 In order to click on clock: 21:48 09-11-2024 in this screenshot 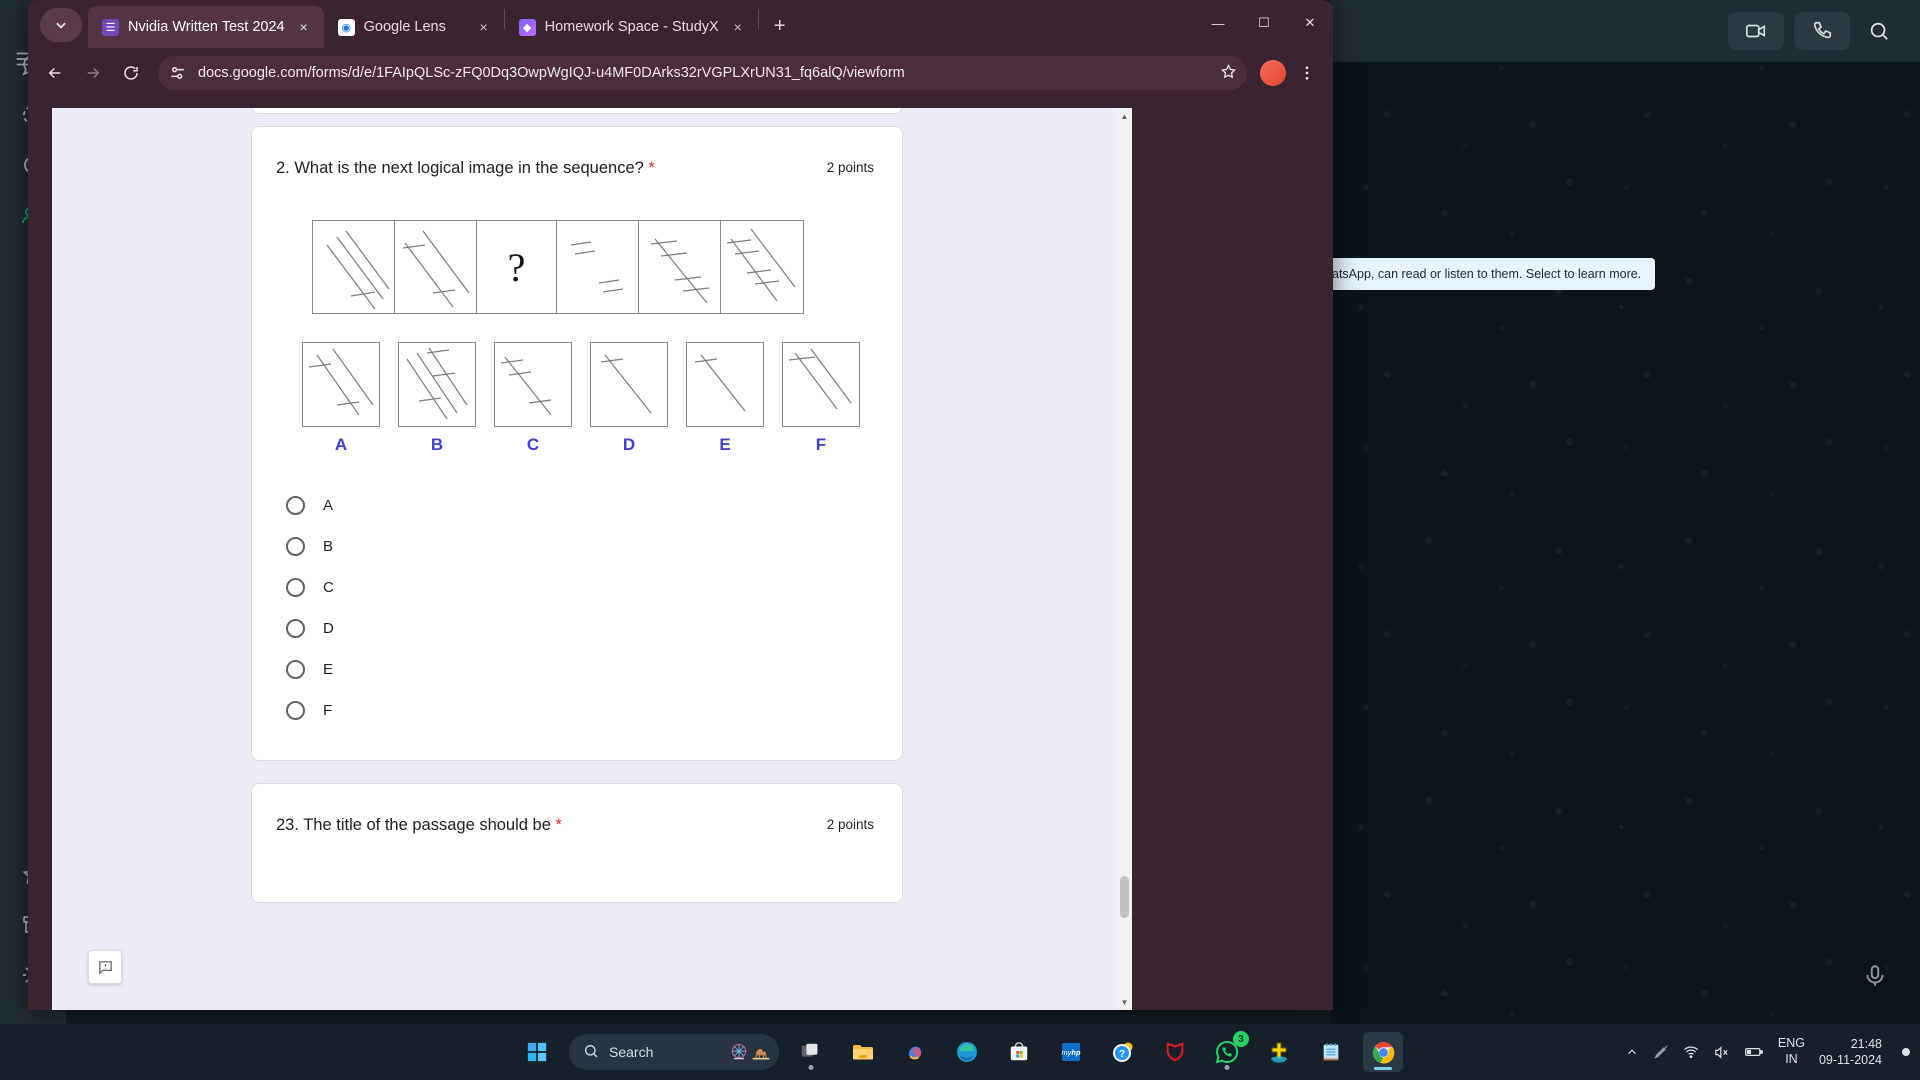, I will do `click(1853, 1052)`.